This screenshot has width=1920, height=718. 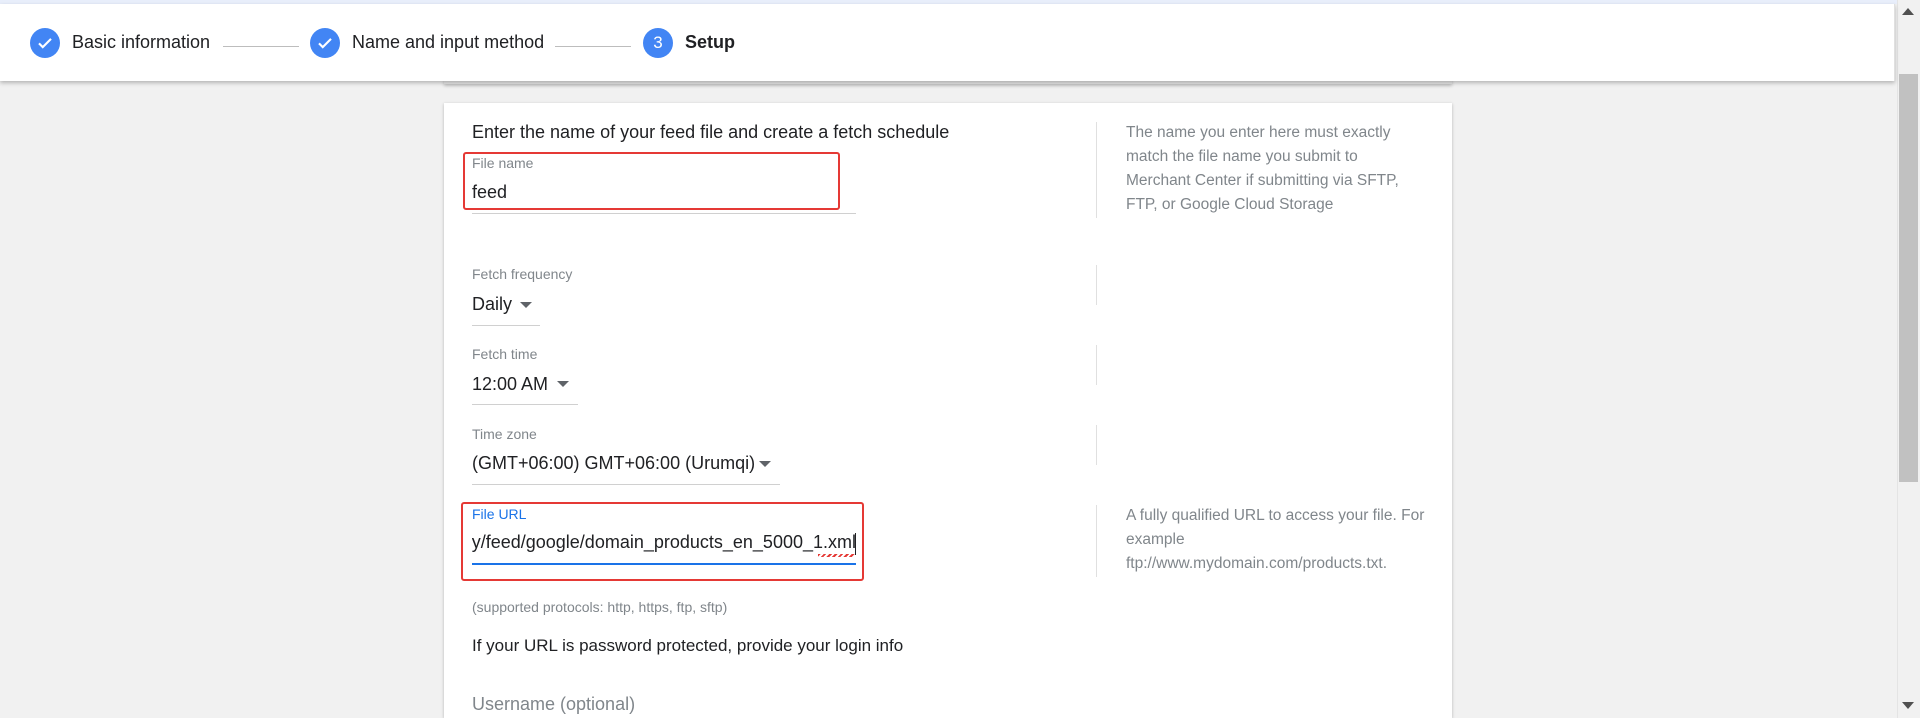 I want to click on file-url-highlight, so click(x=662, y=541).